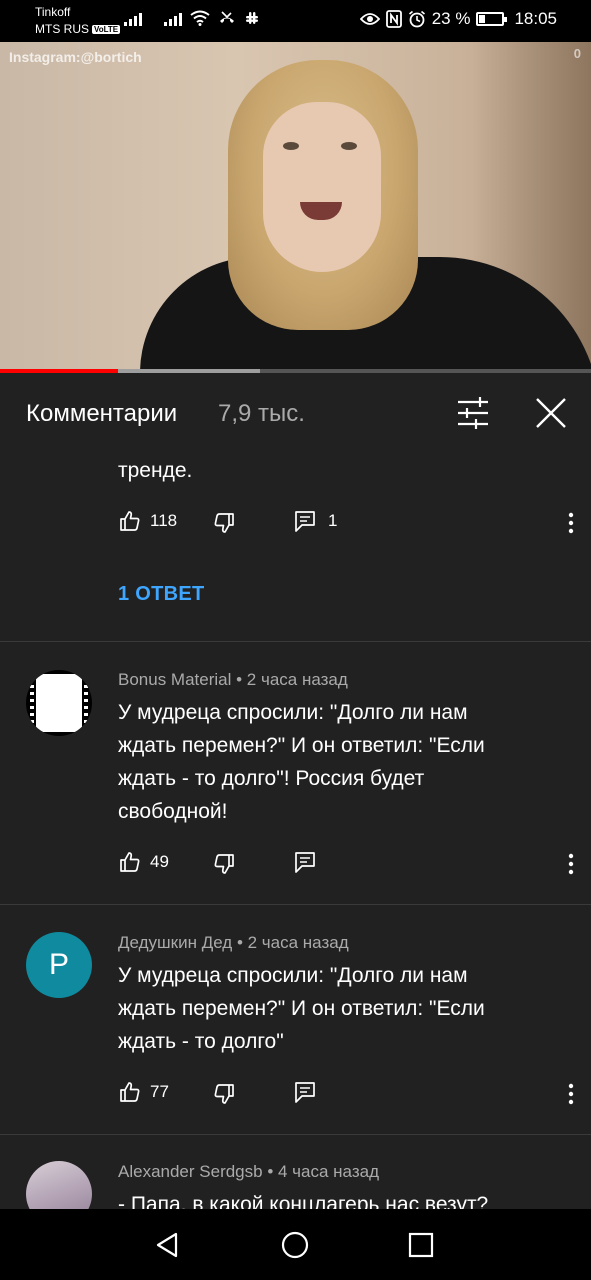 The image size is (591, 1280). What do you see at coordinates (62, 29) in the screenshot?
I see `carrier-name-2-text: MTS RUS` at bounding box center [62, 29].